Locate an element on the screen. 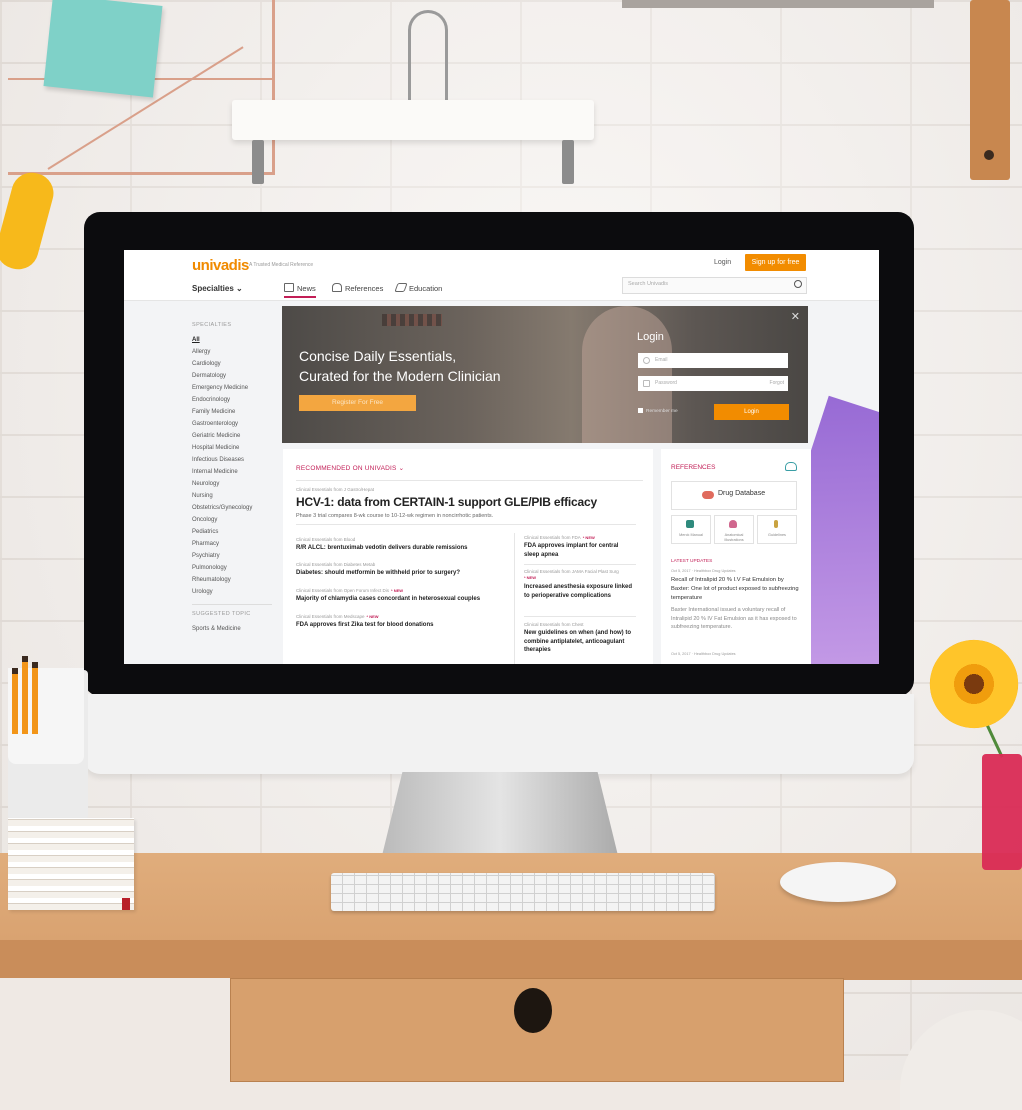  sidebar-item: Rheumatology is located at coordinates (232, 580).